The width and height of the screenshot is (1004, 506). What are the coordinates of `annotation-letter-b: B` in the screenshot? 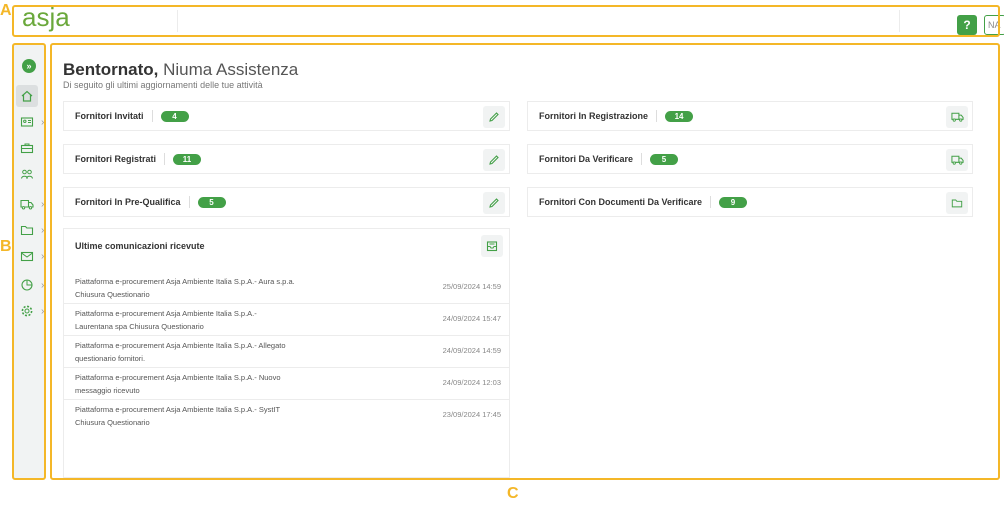 It's located at (6, 246).